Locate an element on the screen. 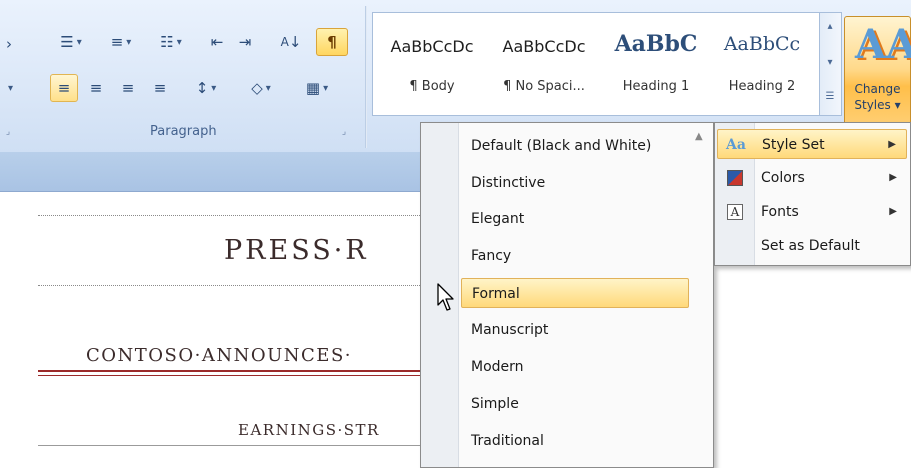  red-rule is located at coordinates (238, 371).